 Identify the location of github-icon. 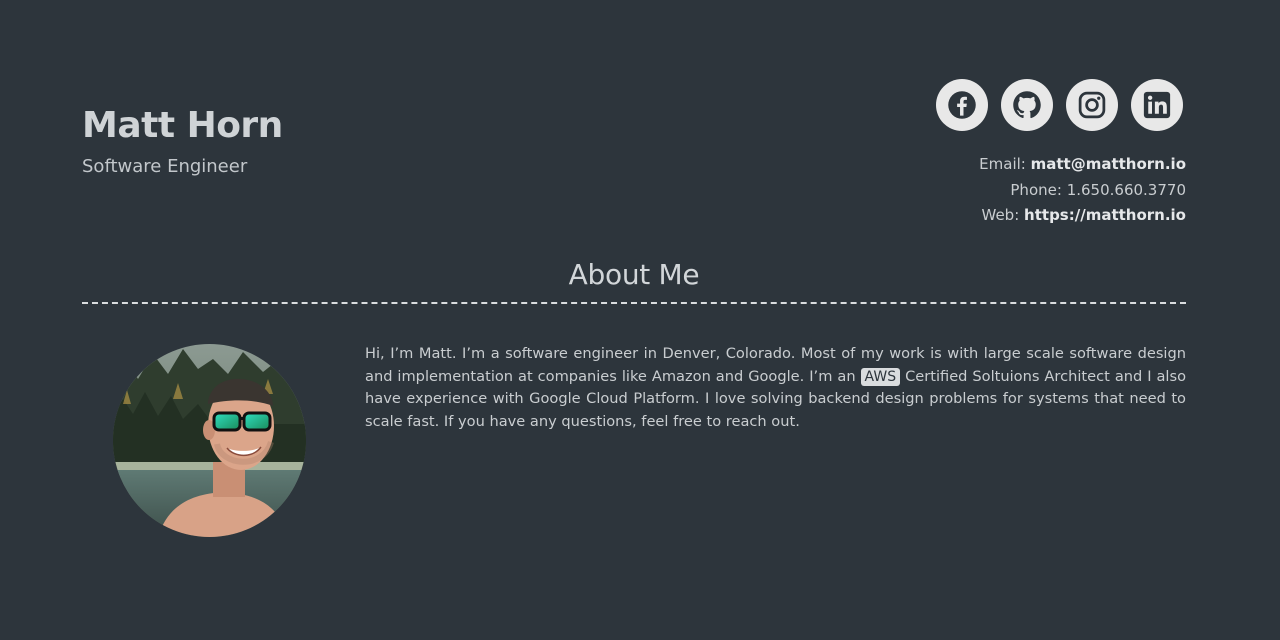
(1027, 105).